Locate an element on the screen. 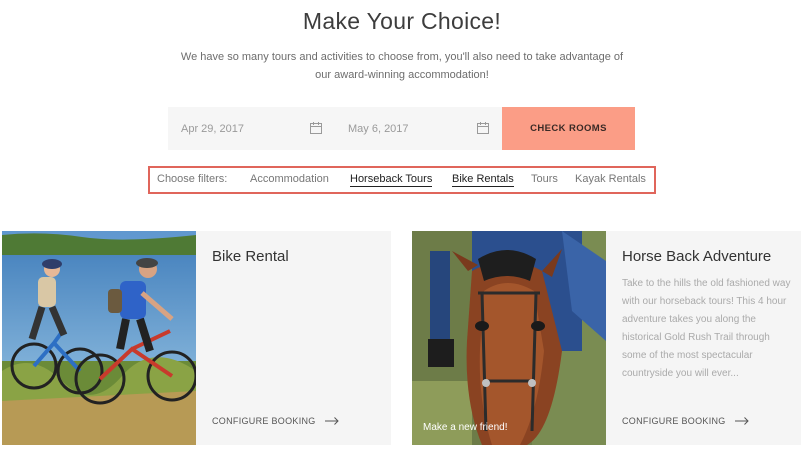 This screenshot has height=451, width=804. filter-tours: Tours is located at coordinates (544, 179).